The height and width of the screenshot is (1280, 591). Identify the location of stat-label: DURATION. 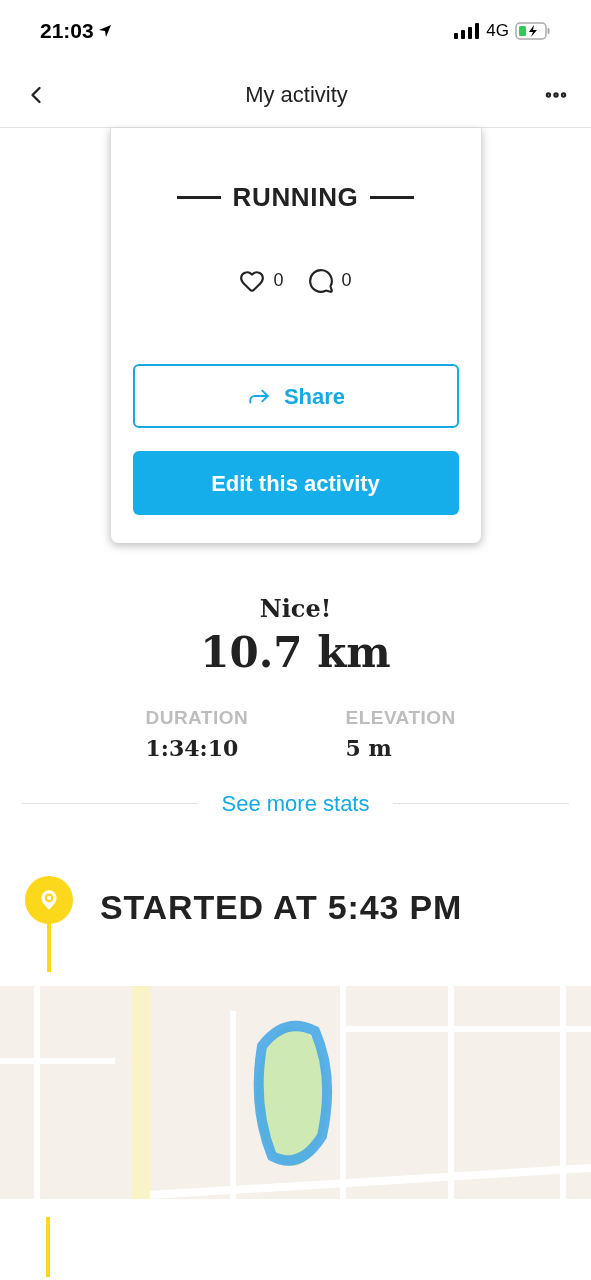
(197, 717).